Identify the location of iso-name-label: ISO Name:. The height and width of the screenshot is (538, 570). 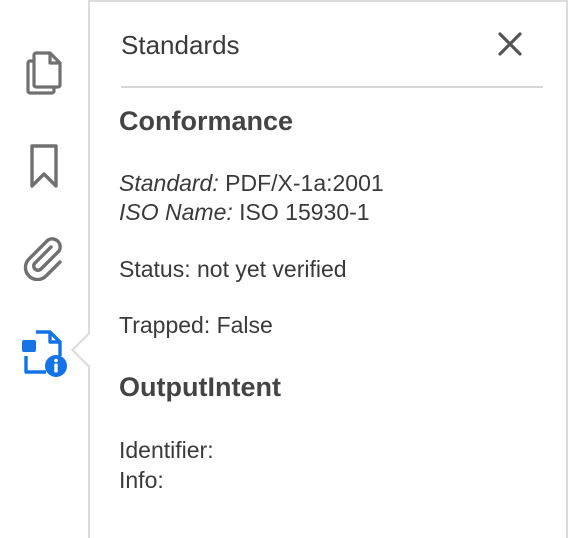
(176, 212).